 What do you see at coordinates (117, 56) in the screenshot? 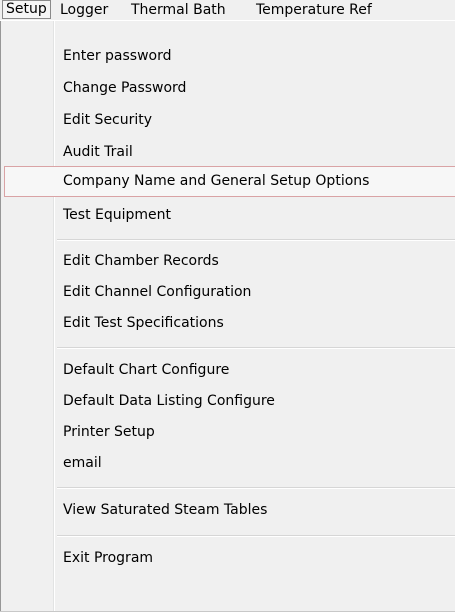
I see `menu-item-label: Enter password` at bounding box center [117, 56].